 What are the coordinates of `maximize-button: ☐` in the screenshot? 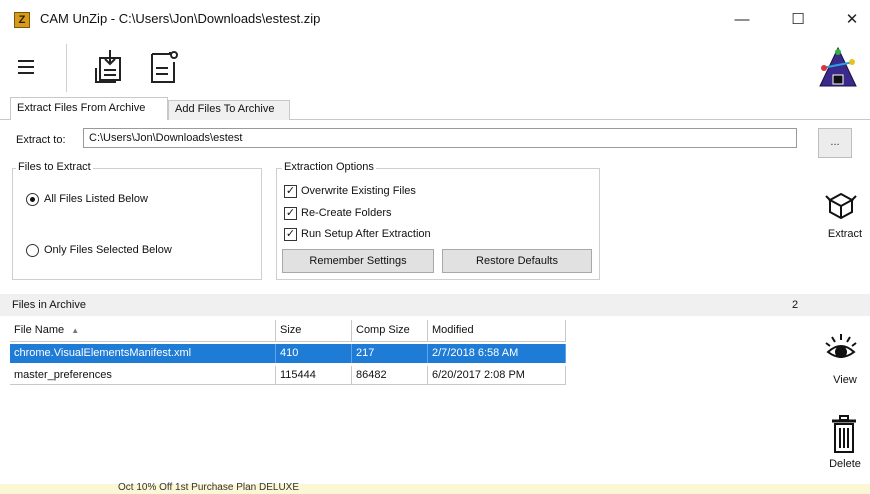 It's located at (798, 19).